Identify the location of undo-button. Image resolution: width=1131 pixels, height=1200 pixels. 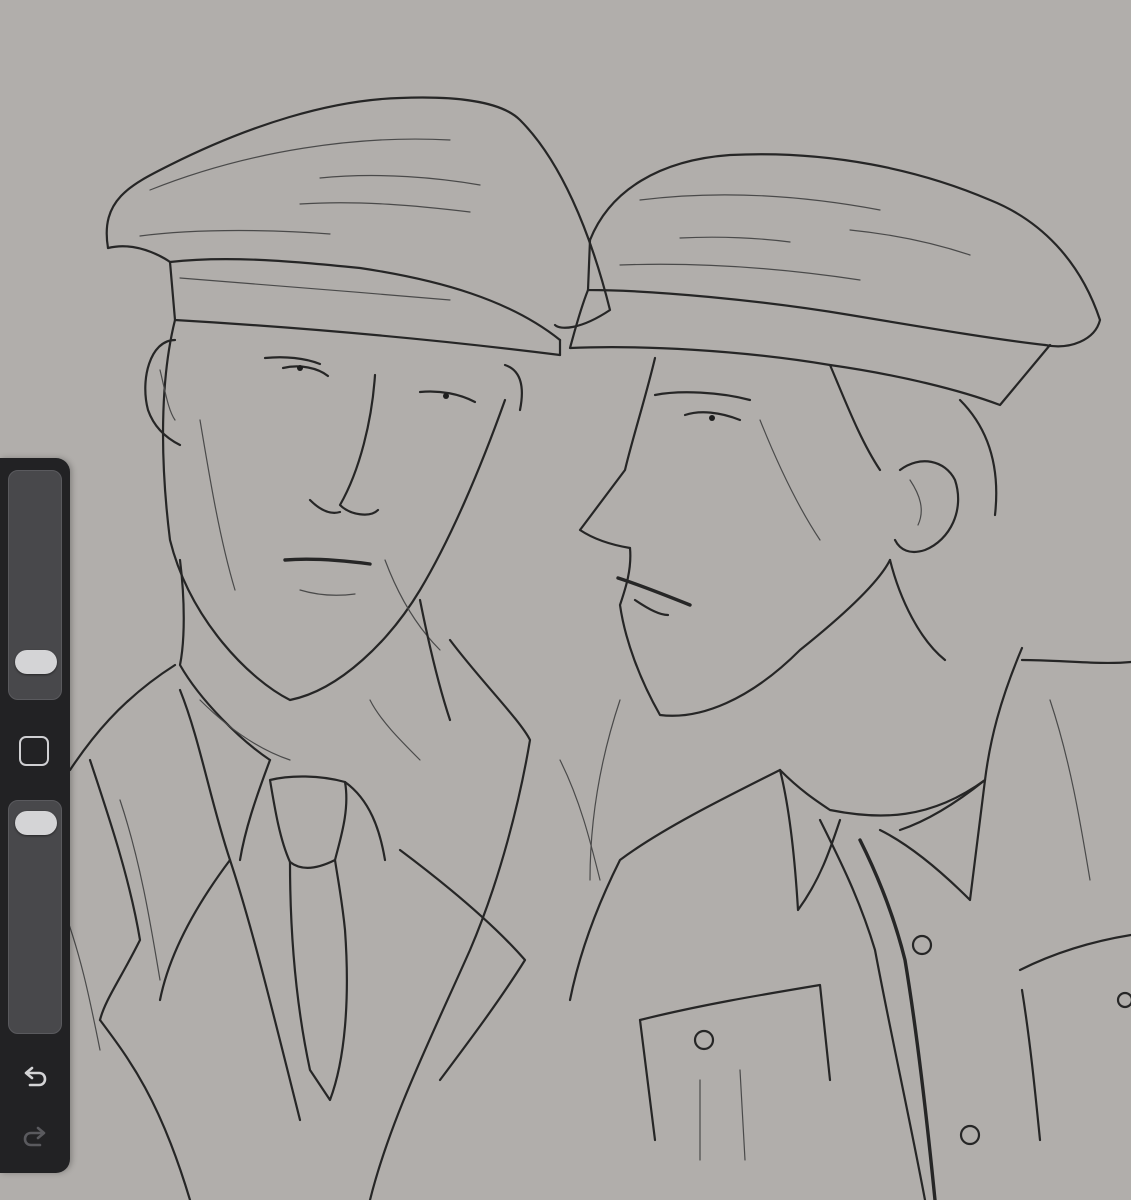
(35, 1078).